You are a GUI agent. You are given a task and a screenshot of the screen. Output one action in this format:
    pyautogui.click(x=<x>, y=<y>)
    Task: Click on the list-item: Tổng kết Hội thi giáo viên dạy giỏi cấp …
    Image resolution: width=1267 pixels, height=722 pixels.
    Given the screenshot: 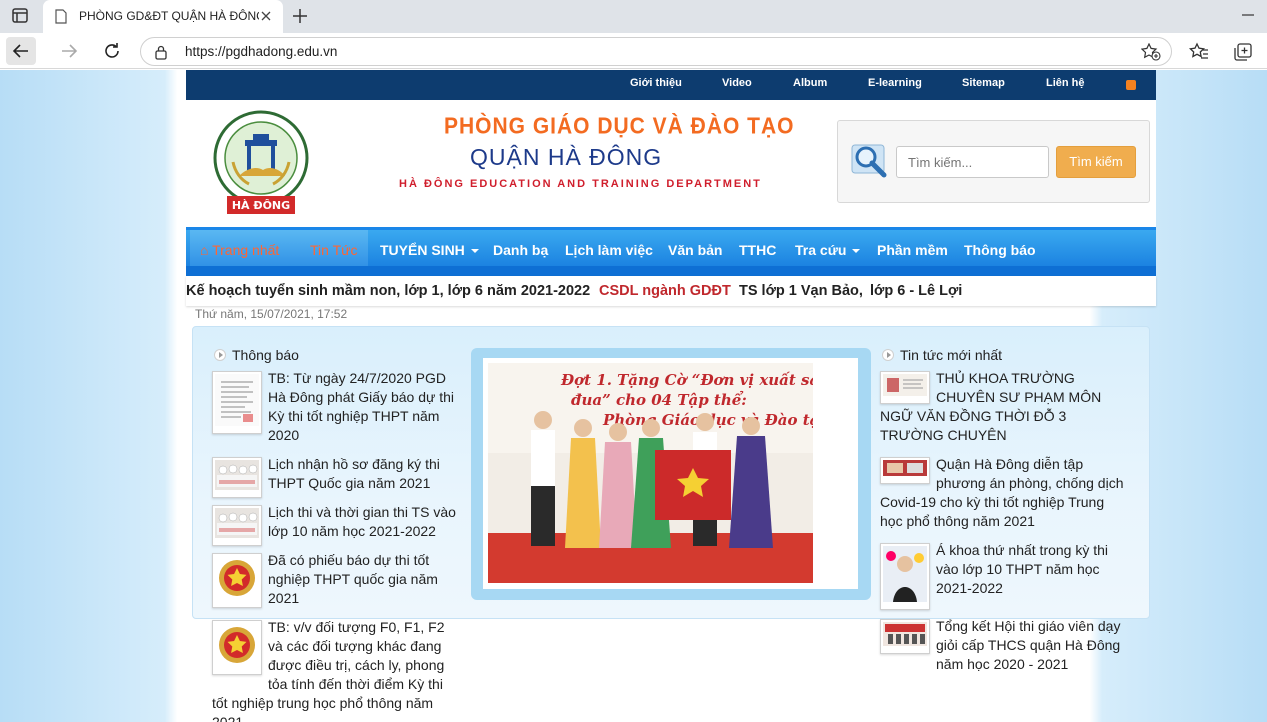 What is the action you would take?
    pyautogui.click(x=1005, y=645)
    